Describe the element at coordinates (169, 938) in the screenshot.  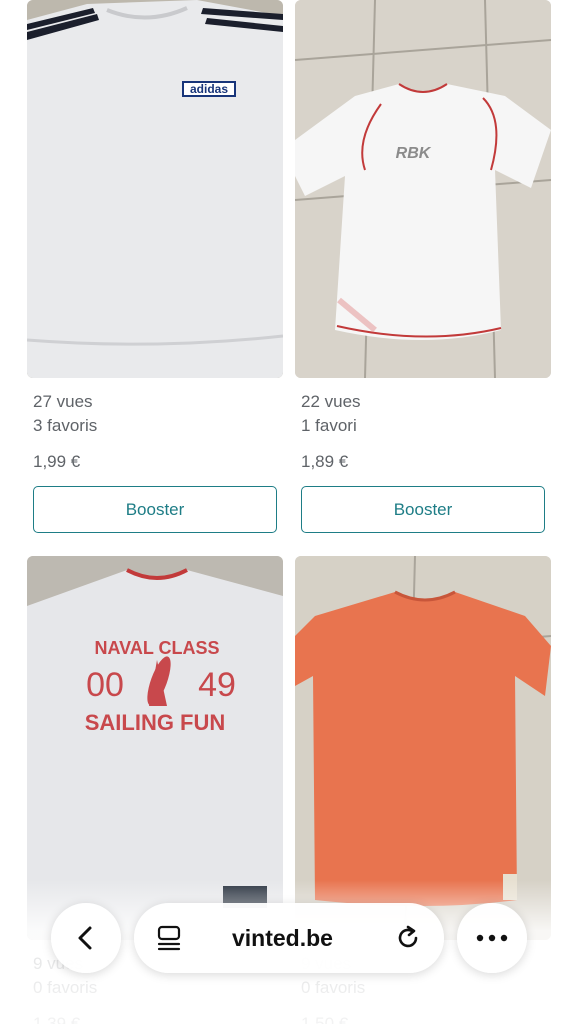
I see `tab-overview-icon` at that location.